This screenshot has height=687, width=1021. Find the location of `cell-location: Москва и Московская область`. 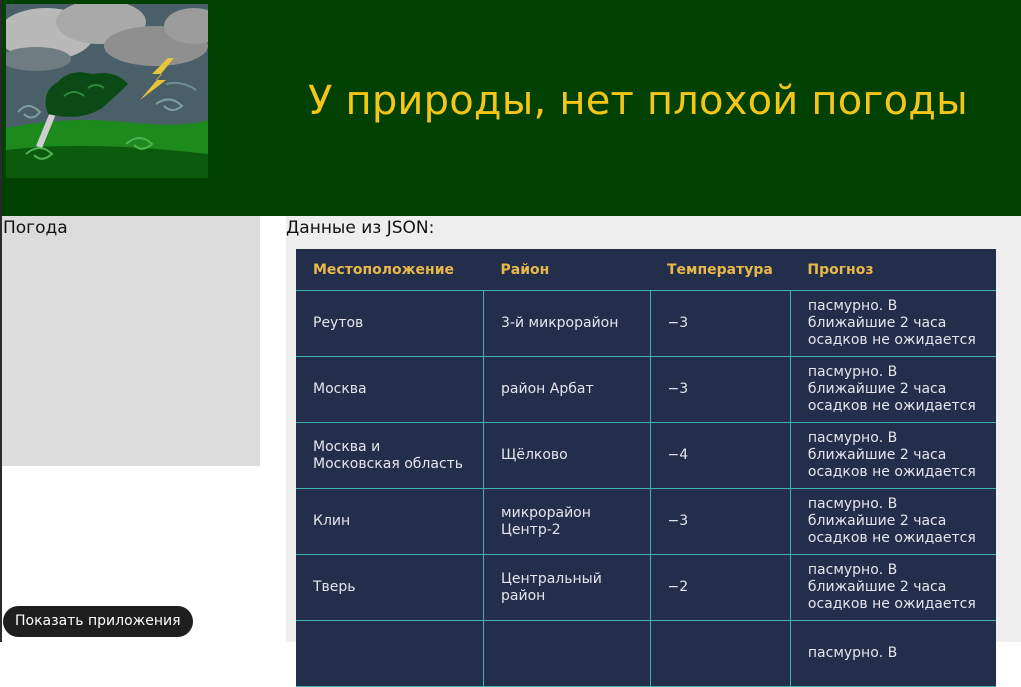

cell-location: Москва и Московская область is located at coordinates (390, 455).